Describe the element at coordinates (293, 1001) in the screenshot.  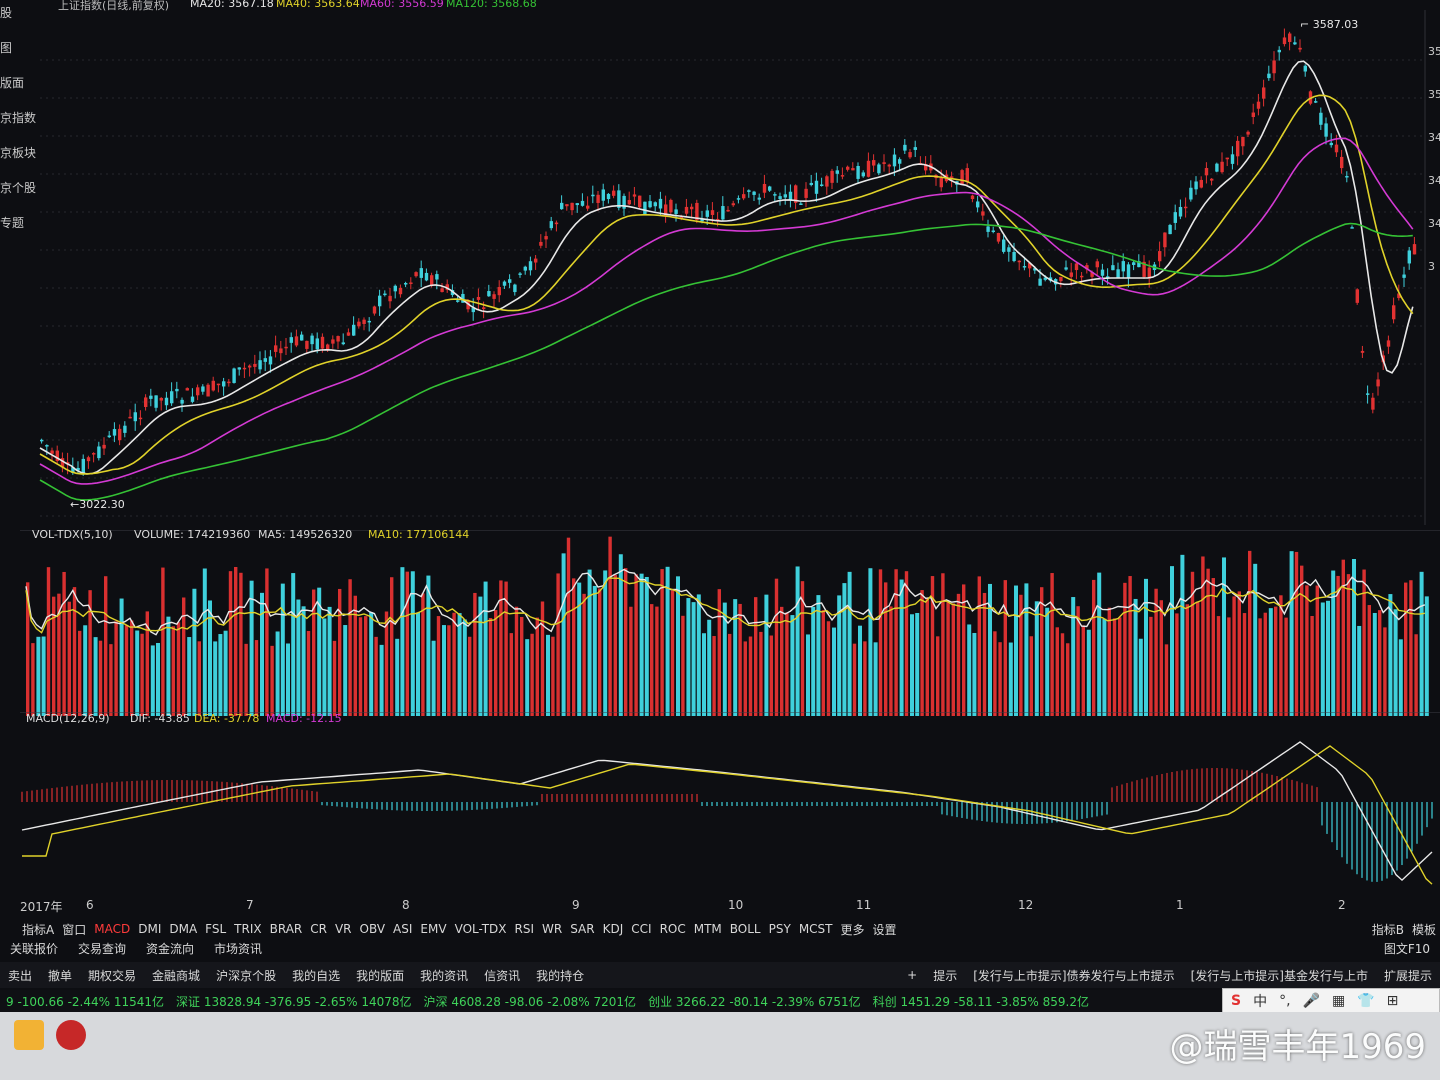
I see `ticker-item: 深证 13828.94 -376.95 -2.65% 14078亿` at that location.